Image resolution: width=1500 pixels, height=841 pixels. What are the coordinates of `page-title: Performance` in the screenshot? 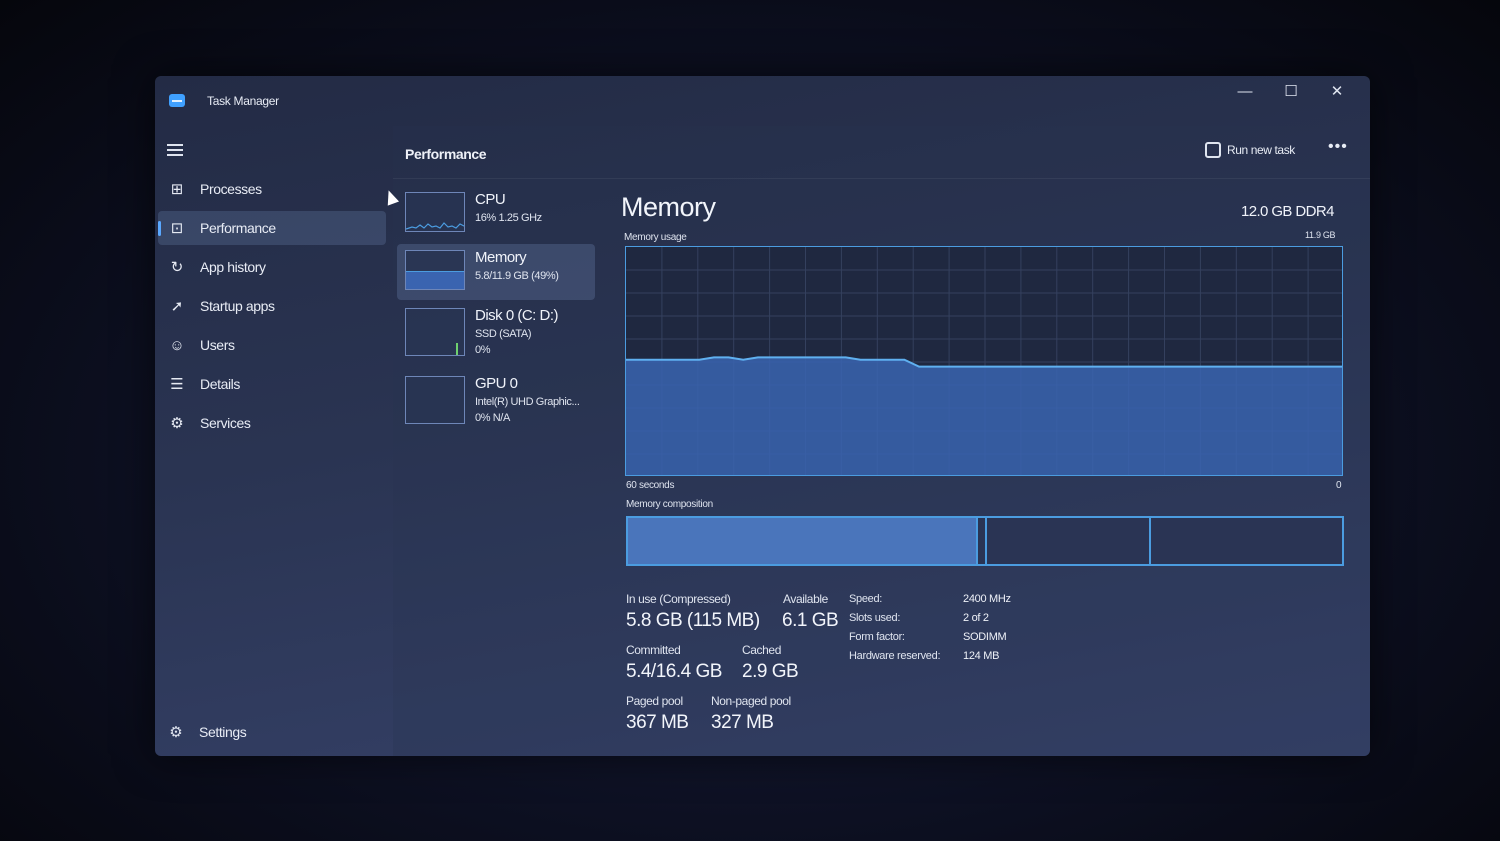 It's located at (446, 154).